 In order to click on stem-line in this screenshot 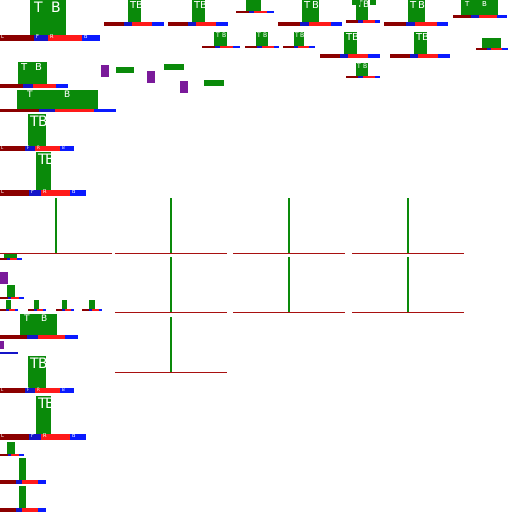, I will do `click(408, 225)`.